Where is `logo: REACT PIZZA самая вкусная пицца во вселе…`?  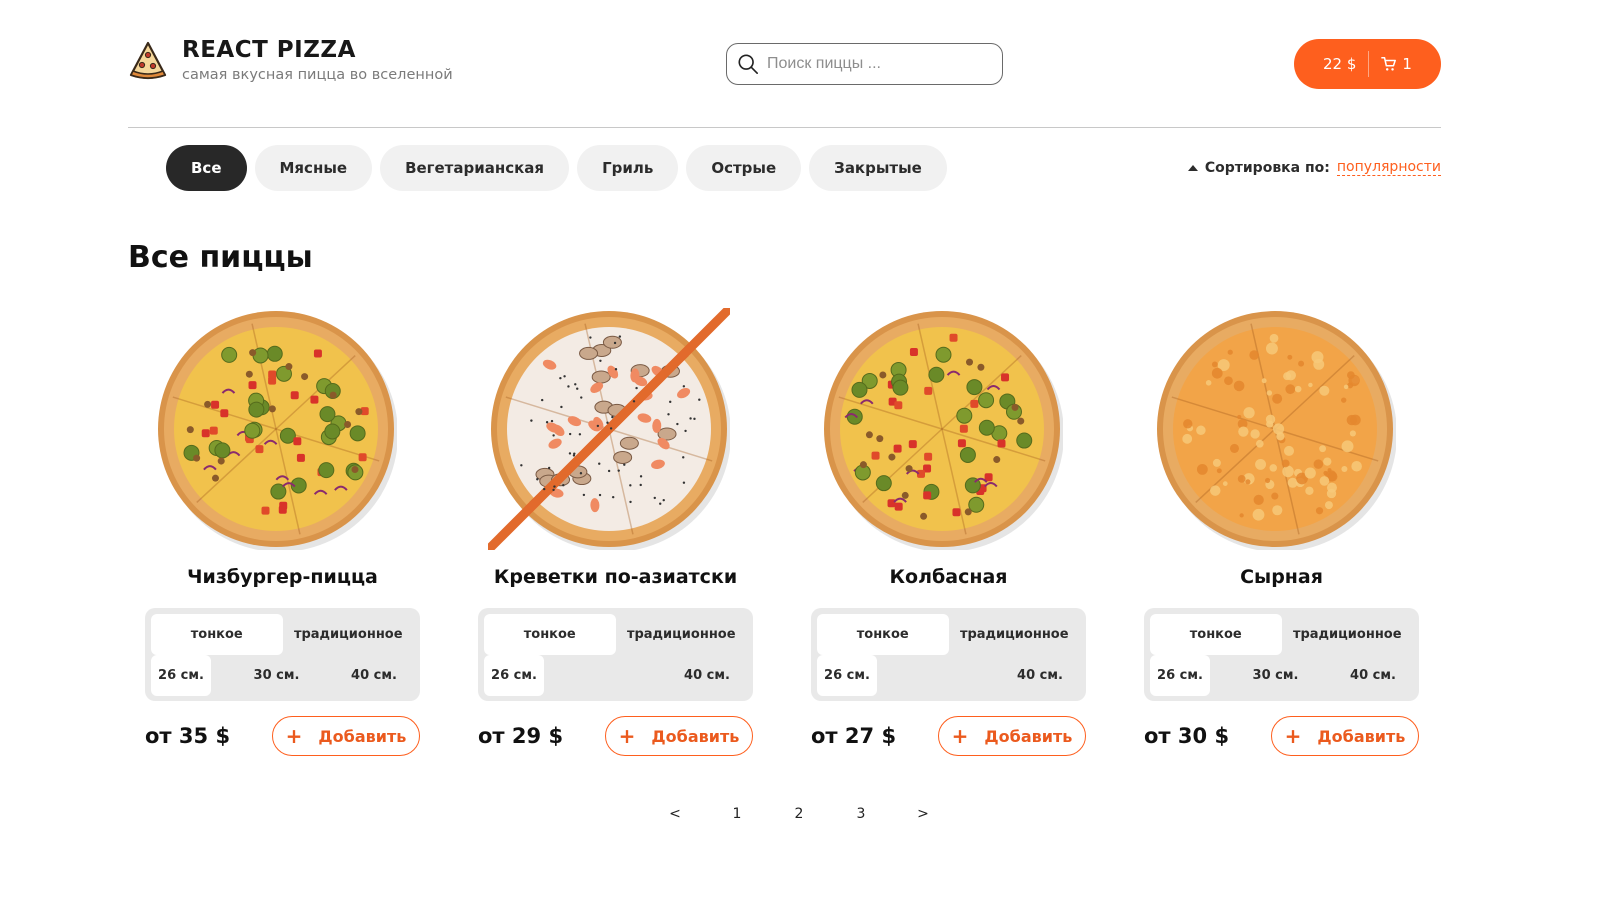 logo: REACT PIZZA самая вкусная пицца во вселе… is located at coordinates (290, 60).